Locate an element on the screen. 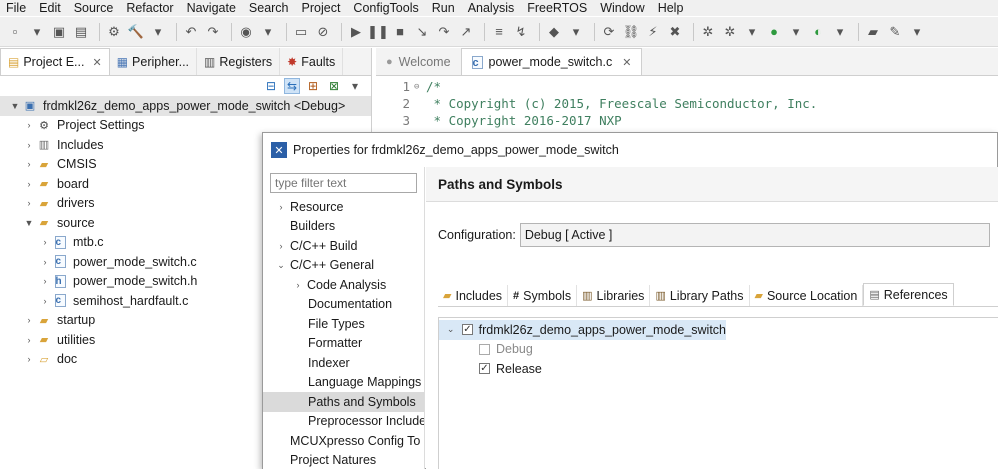 Image resolution: width=998 pixels, height=469 pixels. nav-item-paths-and-symbols: Paths and Symbols is located at coordinates (343, 402).